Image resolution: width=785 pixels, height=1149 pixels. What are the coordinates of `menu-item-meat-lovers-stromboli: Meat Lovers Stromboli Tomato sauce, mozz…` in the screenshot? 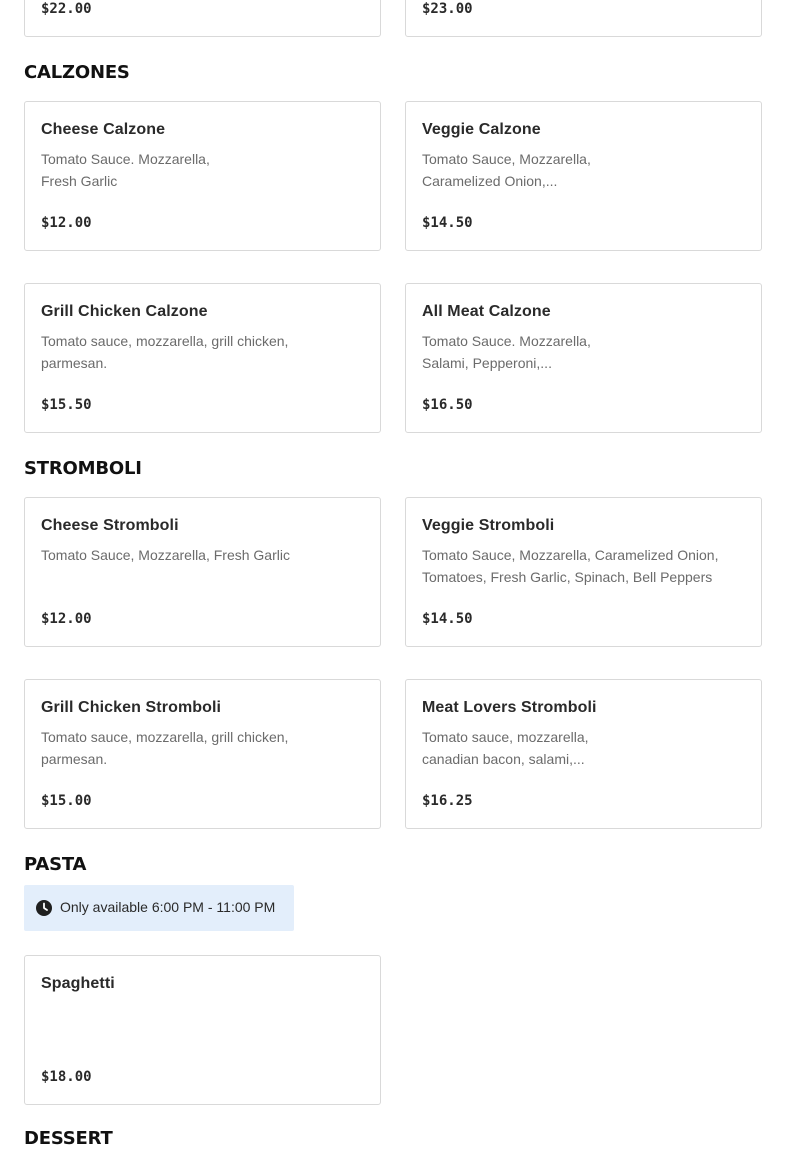 It's located at (583, 754).